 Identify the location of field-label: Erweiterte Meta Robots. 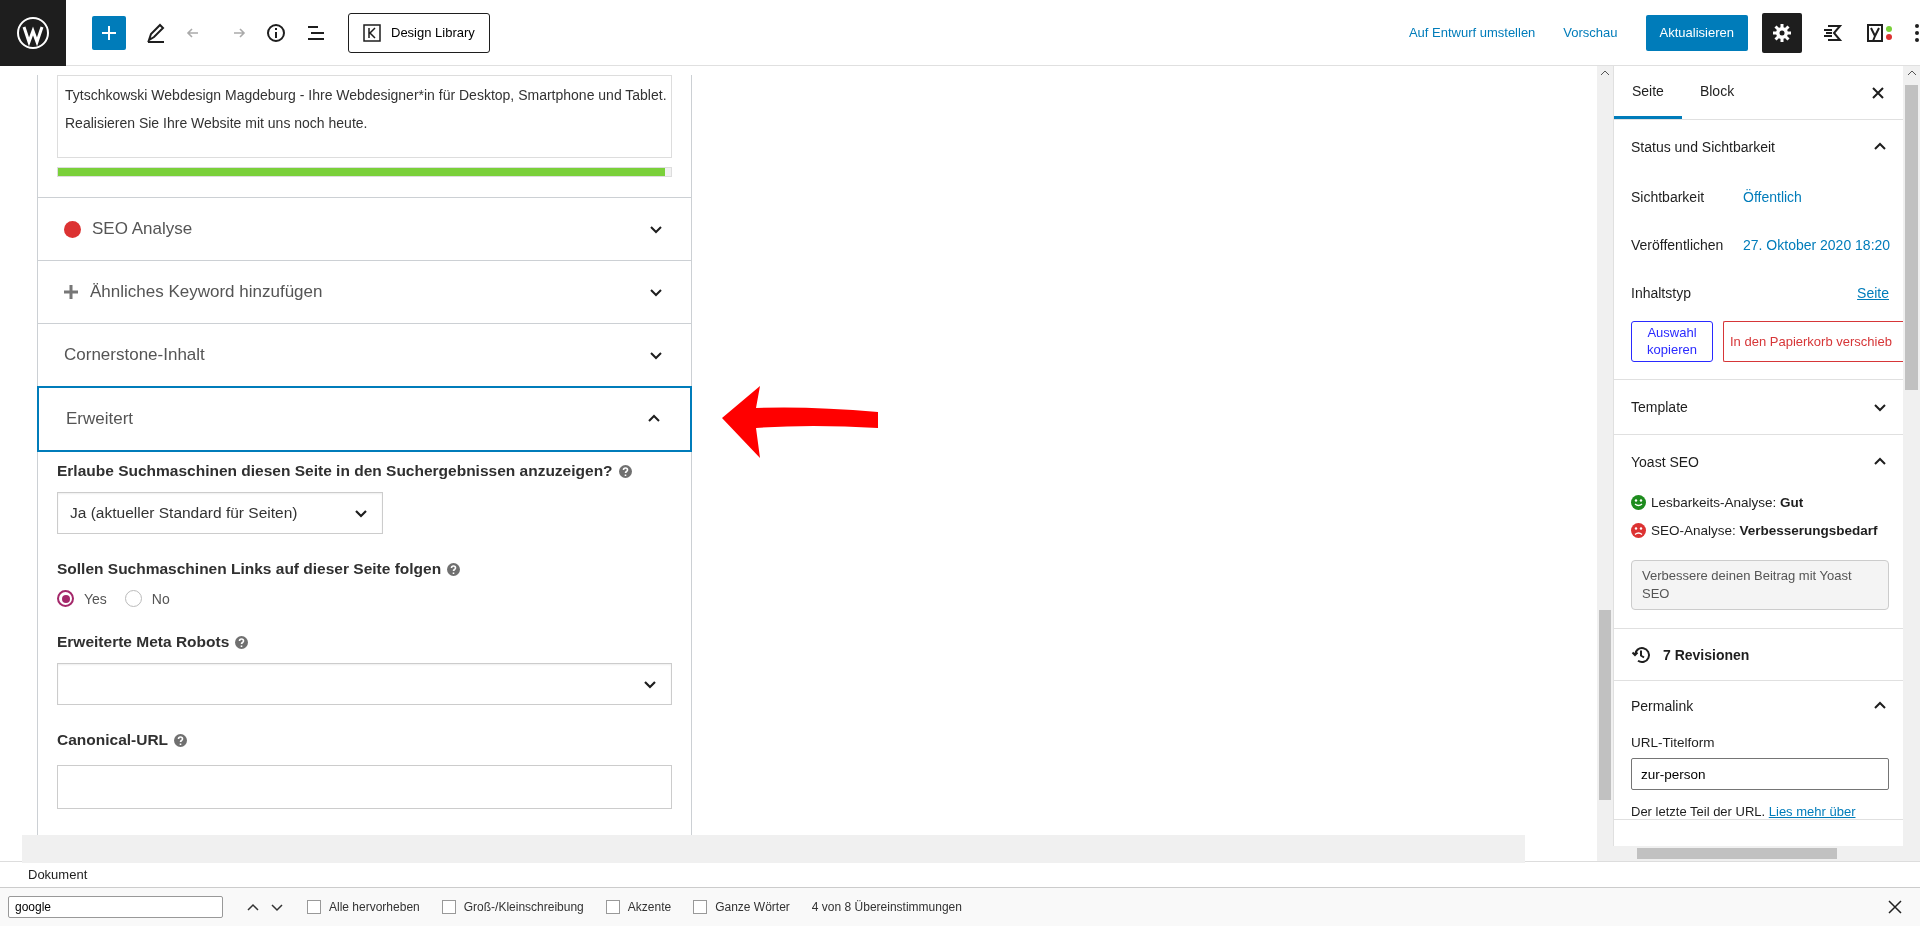
(143, 642).